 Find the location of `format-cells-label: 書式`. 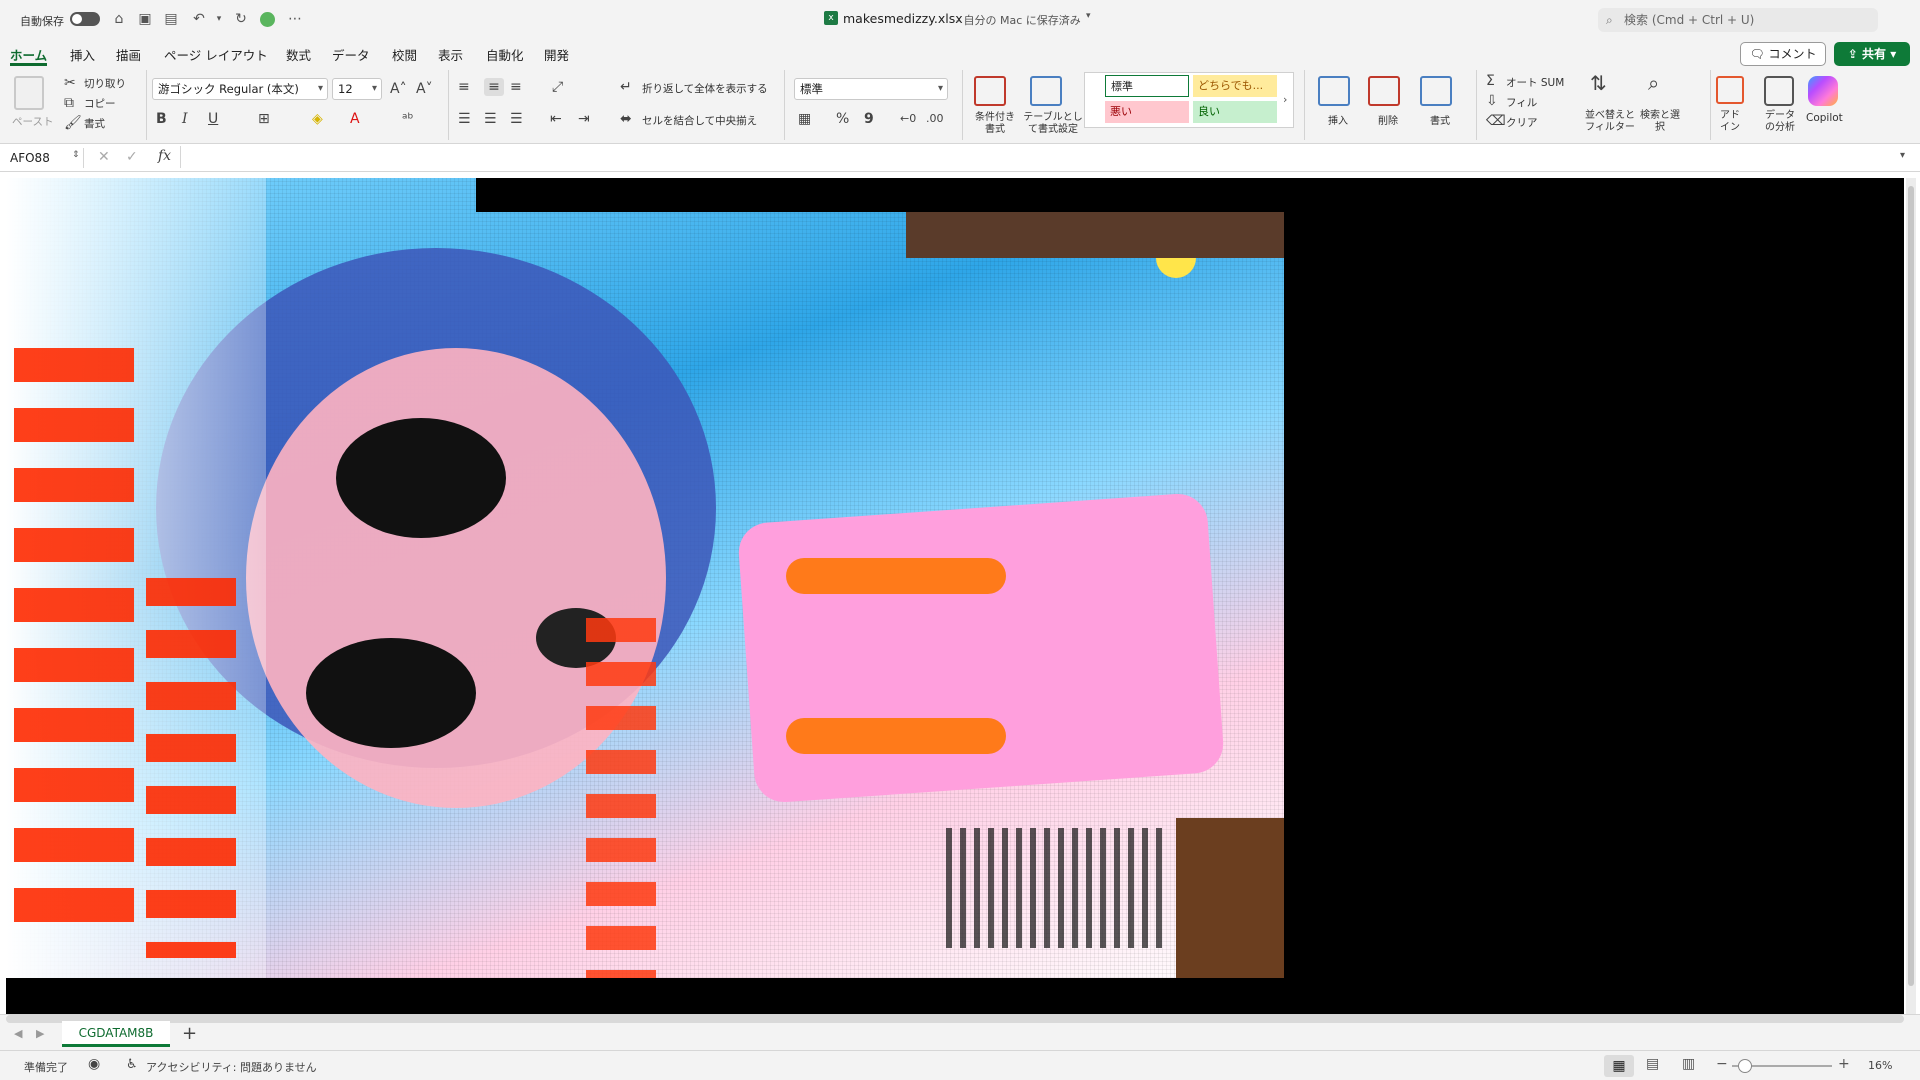

format-cells-label: 書式 is located at coordinates (1440, 119).